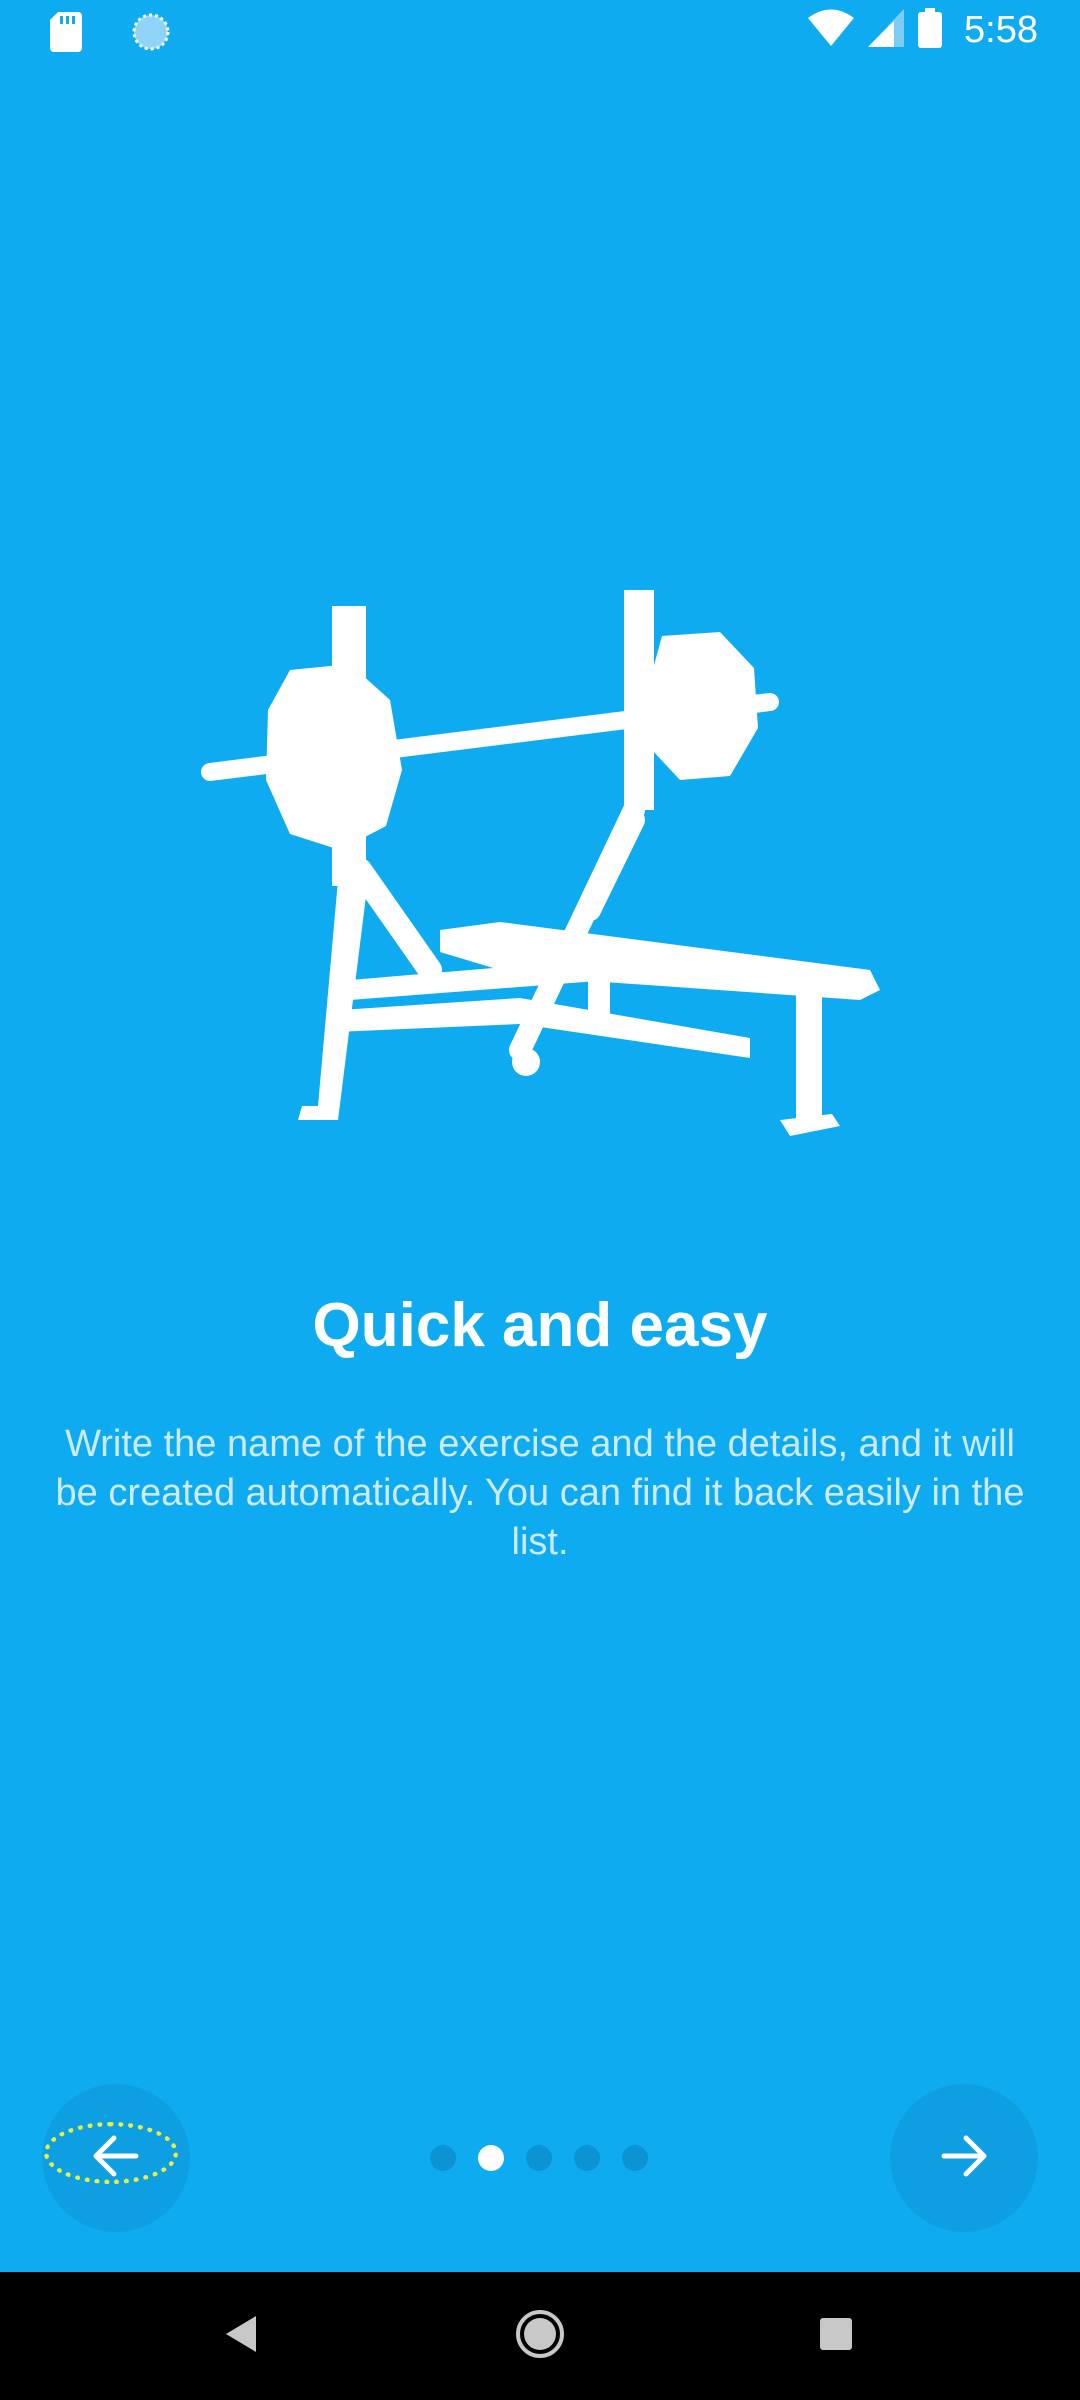 The image size is (1080, 2400). I want to click on system-navigation-bar, so click(540, 2336).